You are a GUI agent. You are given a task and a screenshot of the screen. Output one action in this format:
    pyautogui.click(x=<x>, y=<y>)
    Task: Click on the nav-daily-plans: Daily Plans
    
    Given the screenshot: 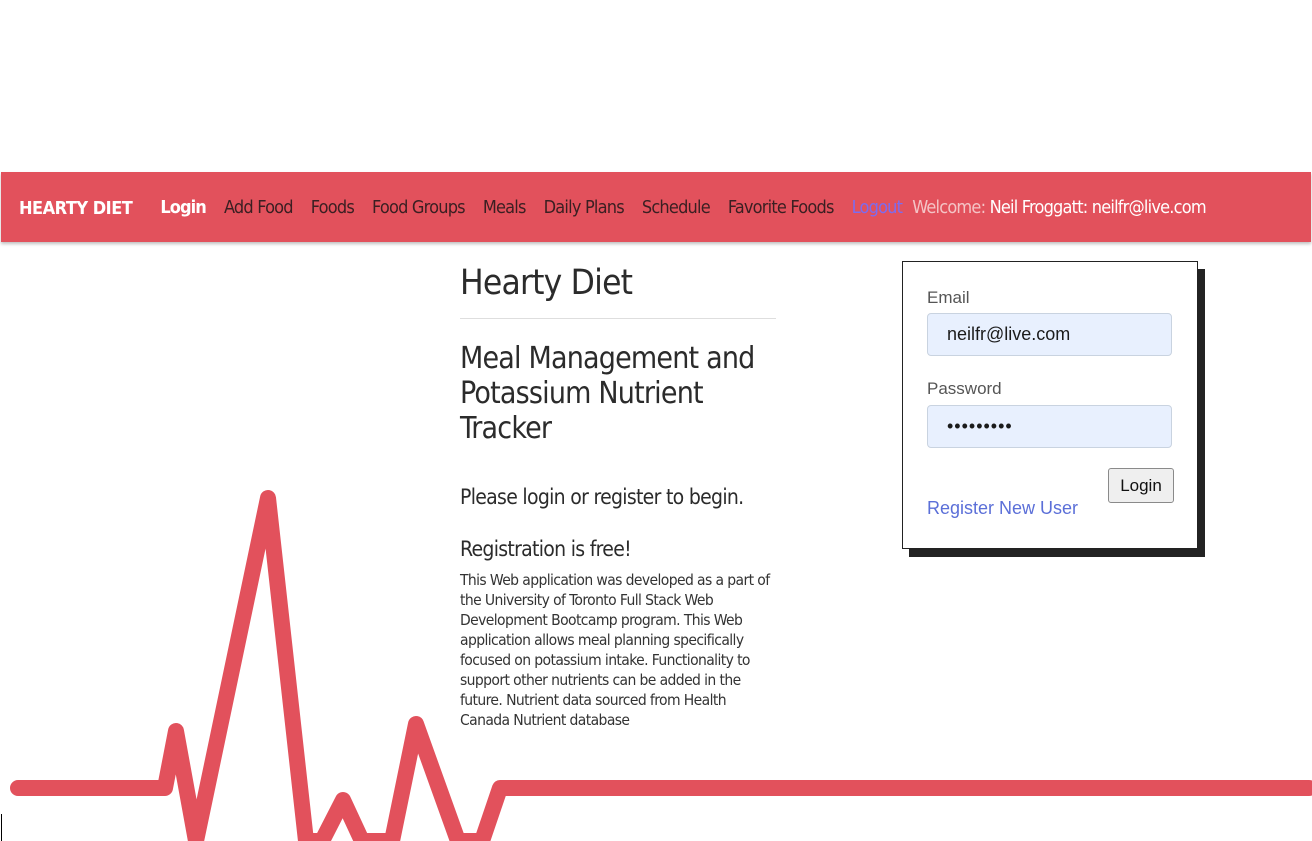 What is the action you would take?
    pyautogui.click(x=584, y=207)
    